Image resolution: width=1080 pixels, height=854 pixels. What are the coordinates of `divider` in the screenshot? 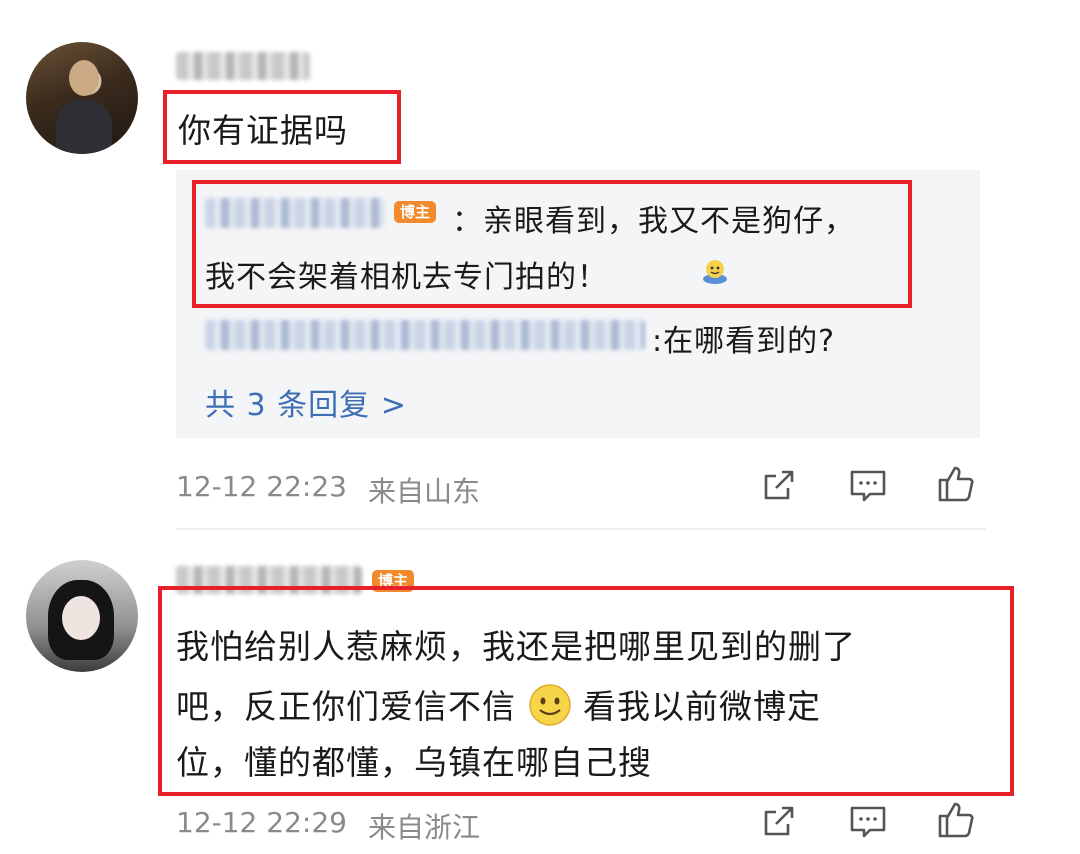 It's located at (581, 529).